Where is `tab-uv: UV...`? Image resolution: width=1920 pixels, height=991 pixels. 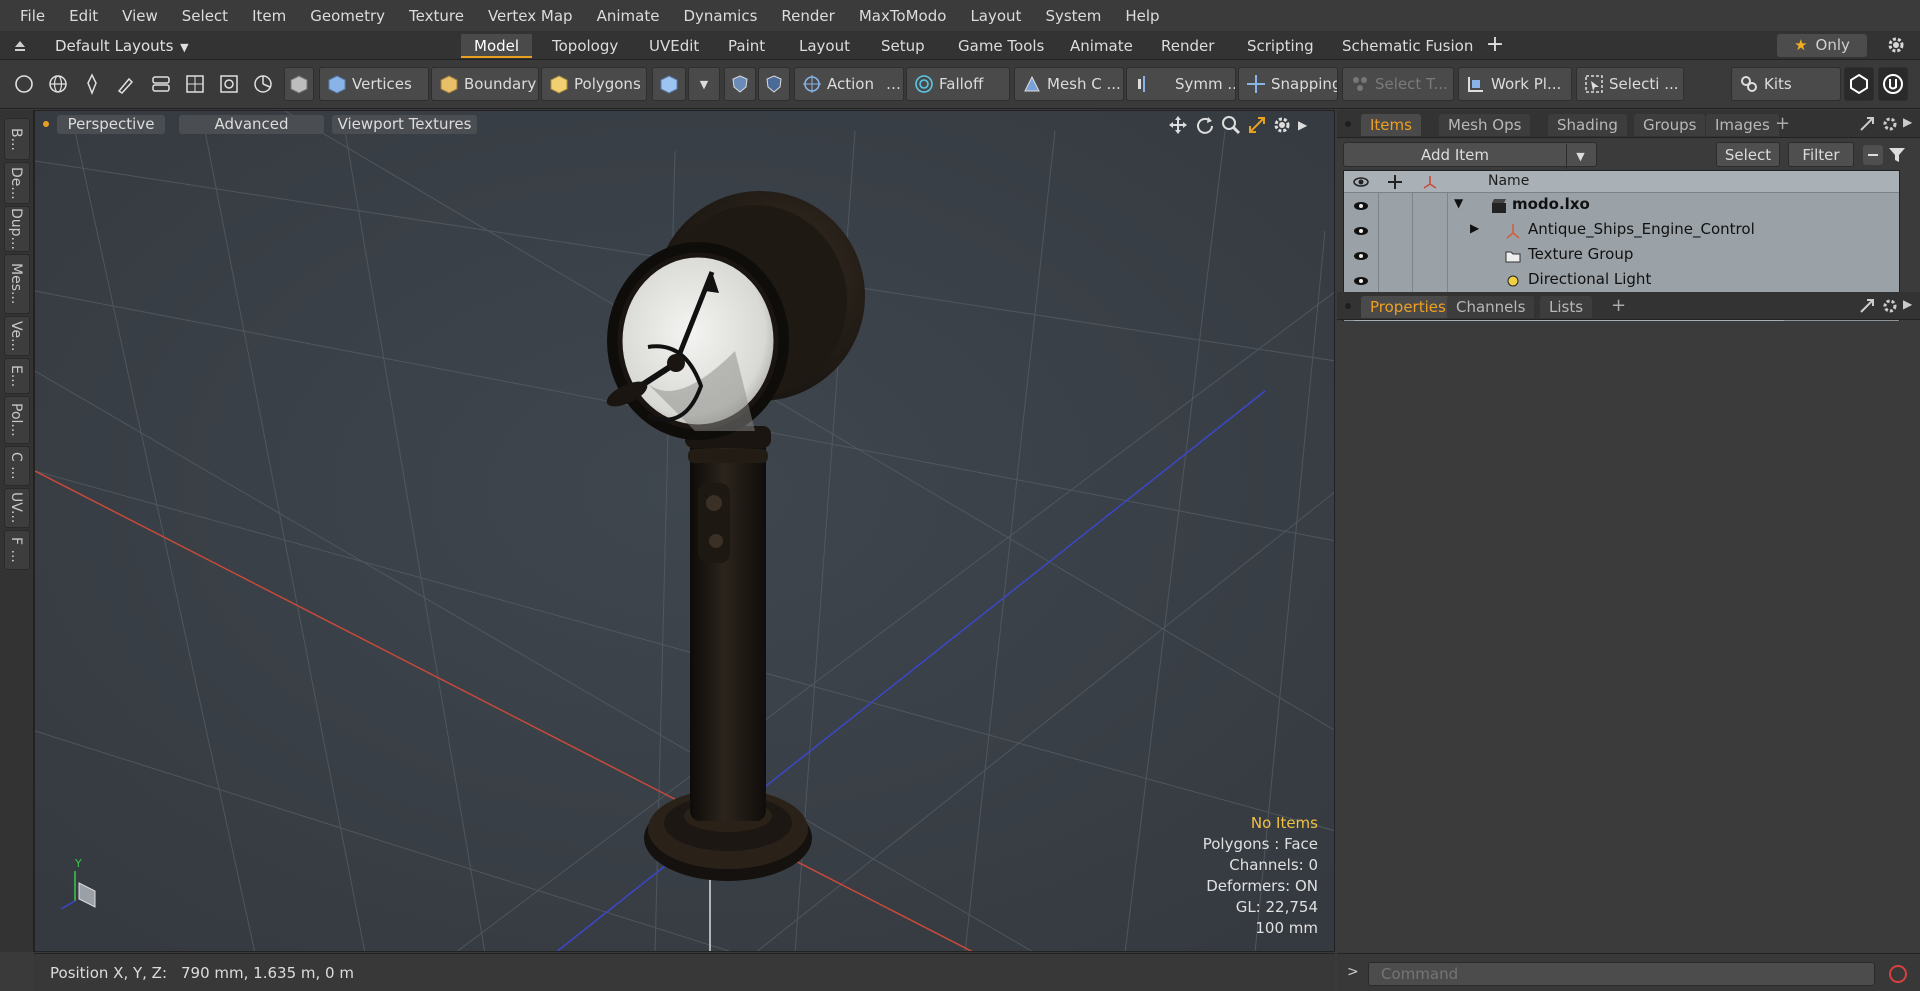
tab-uv: UV... is located at coordinates (17, 508).